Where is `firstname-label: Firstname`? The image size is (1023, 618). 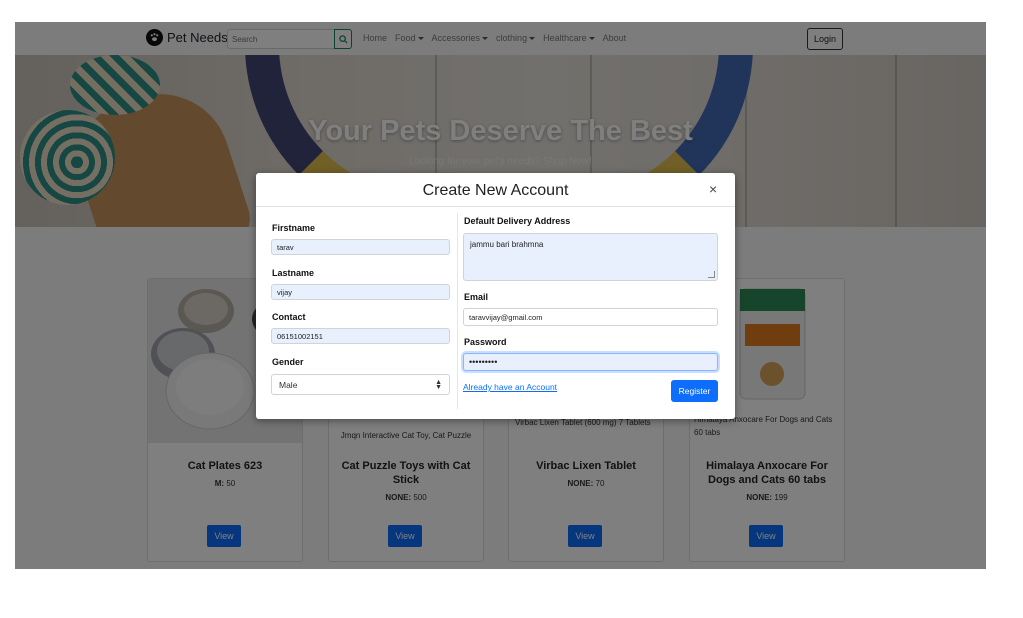 firstname-label: Firstname is located at coordinates (294, 228).